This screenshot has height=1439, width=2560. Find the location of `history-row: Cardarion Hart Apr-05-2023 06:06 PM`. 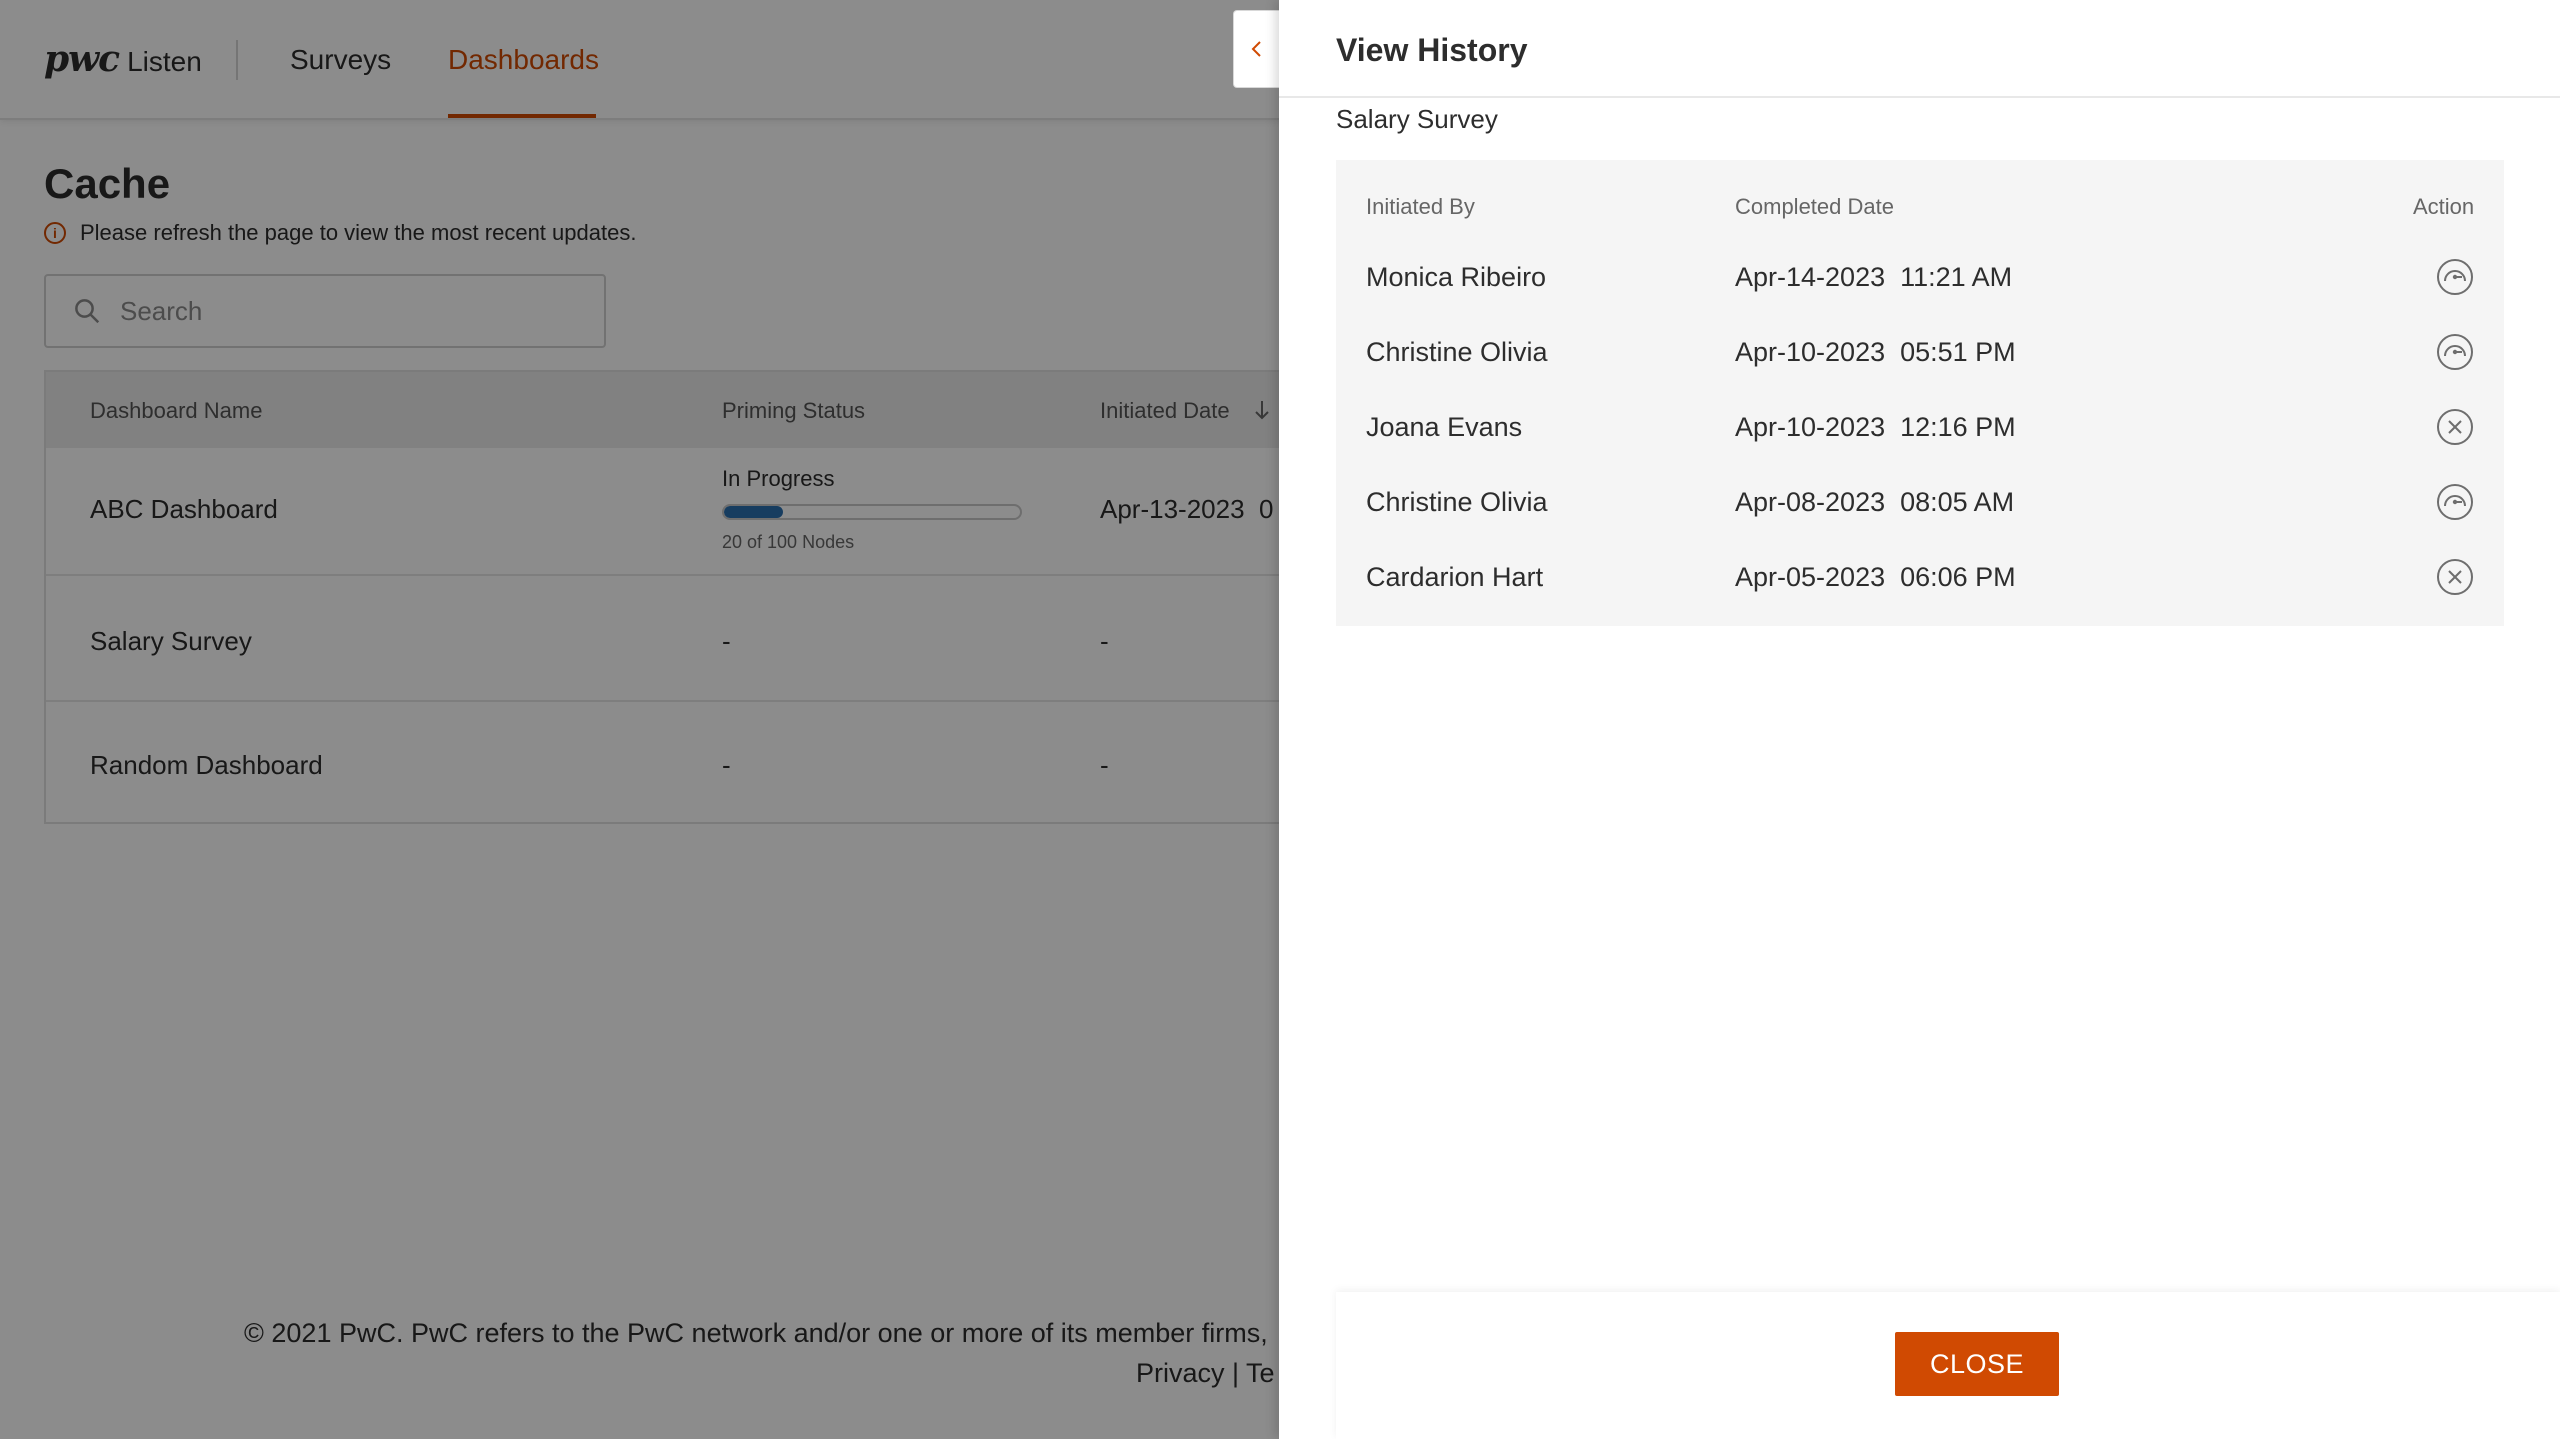

history-row: Cardarion Hart Apr-05-2023 06:06 PM is located at coordinates (1920, 577).